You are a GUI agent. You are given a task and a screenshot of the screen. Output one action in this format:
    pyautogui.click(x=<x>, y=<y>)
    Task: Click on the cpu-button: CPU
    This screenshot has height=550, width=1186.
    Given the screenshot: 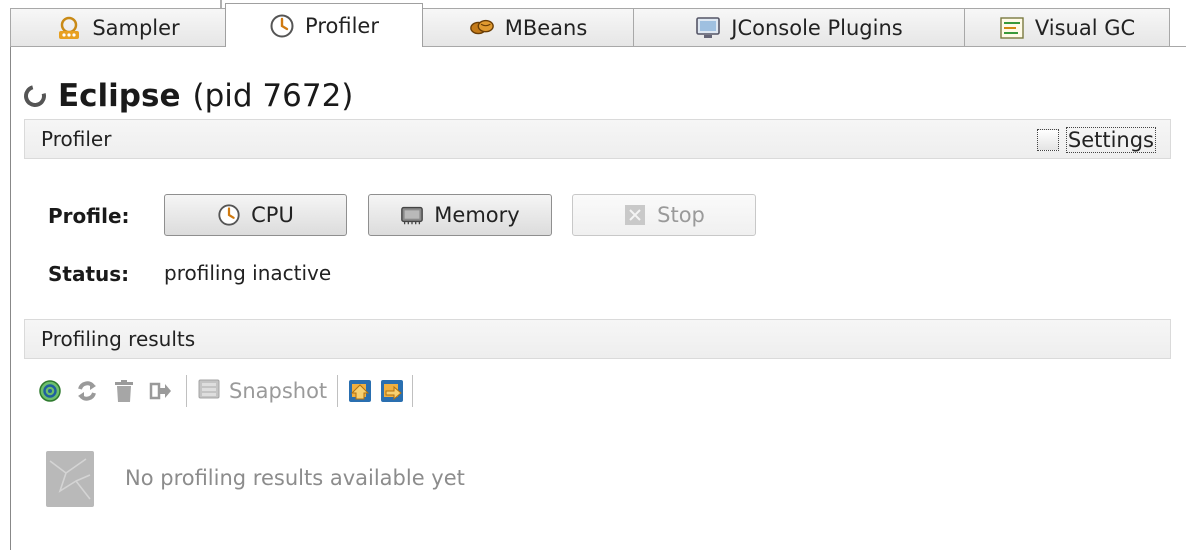 What is the action you would take?
    pyautogui.click(x=255, y=215)
    